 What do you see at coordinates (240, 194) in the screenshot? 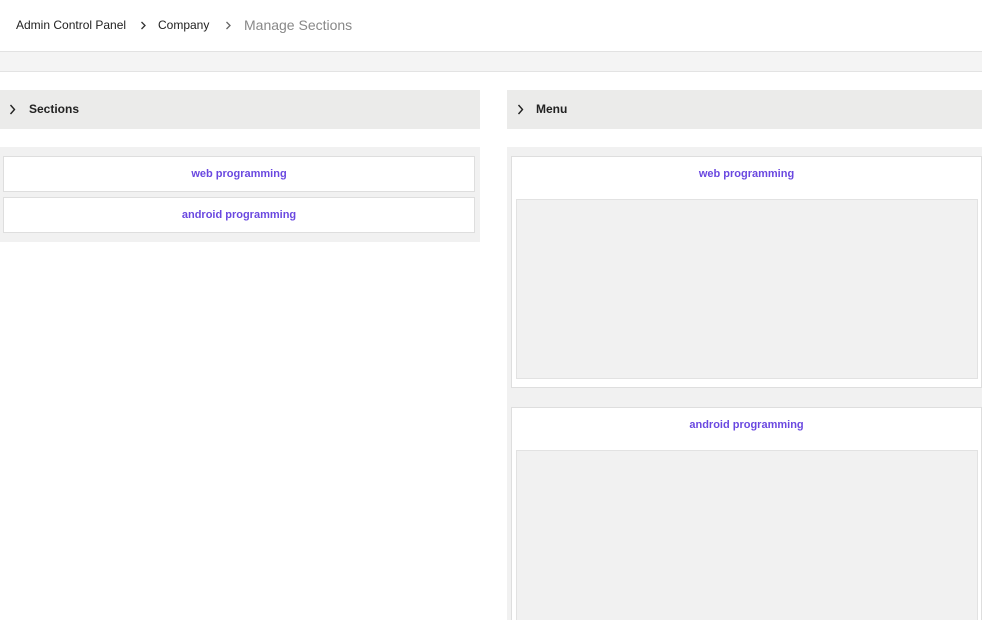
I see `sections-list: web programming android programming` at bounding box center [240, 194].